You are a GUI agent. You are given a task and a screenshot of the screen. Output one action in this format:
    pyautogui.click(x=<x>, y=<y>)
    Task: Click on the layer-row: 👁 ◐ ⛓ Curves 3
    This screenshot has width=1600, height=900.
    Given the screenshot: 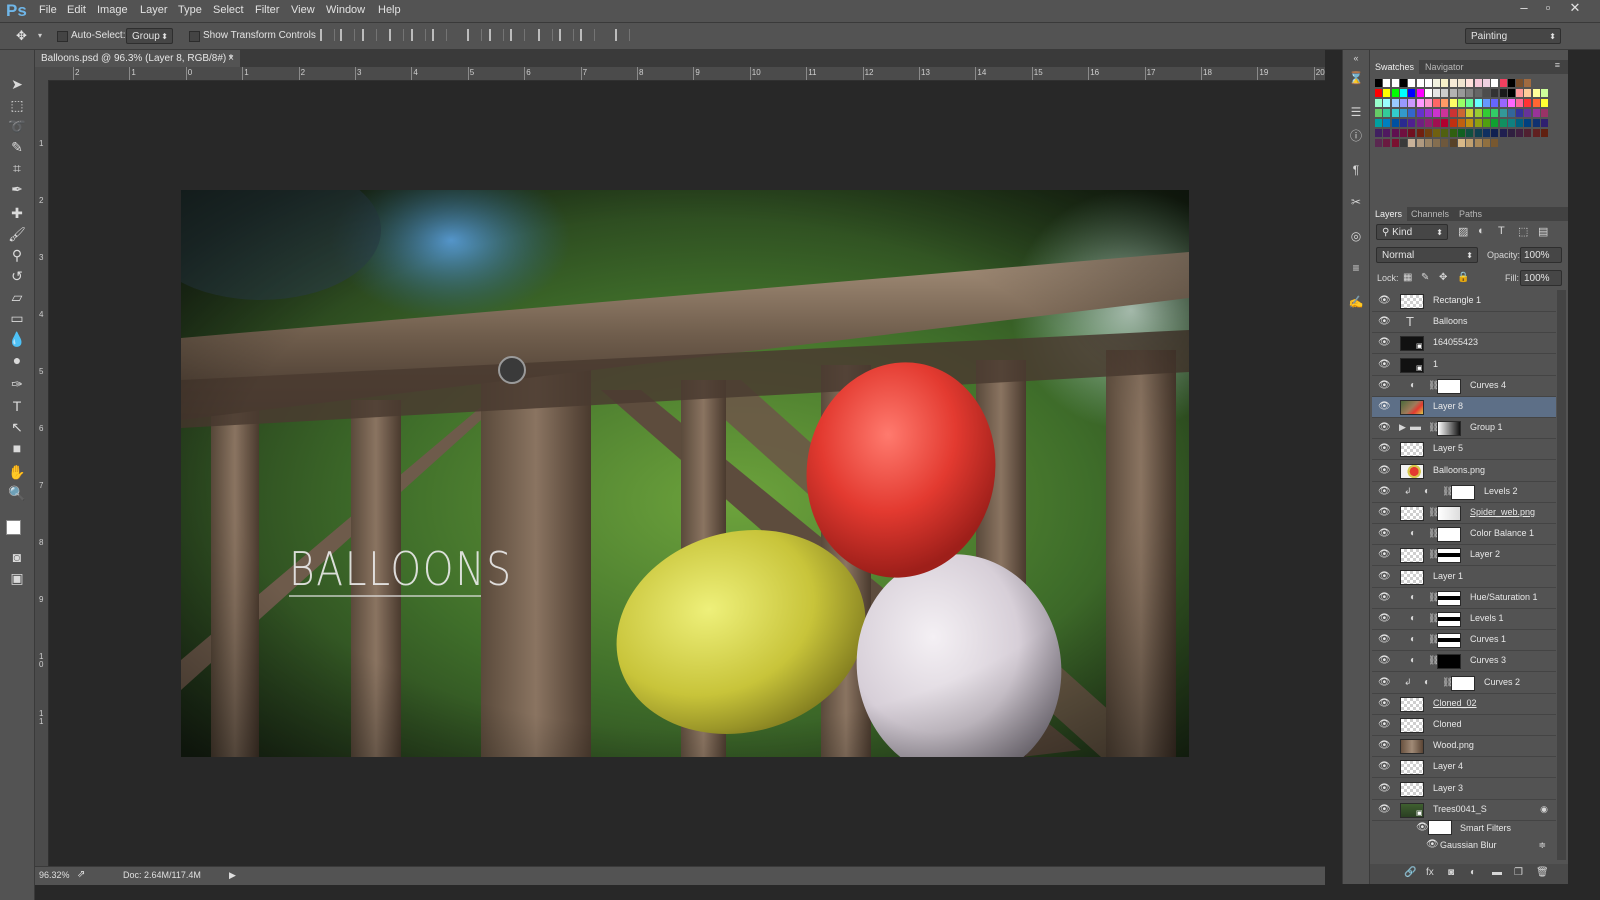 What is the action you would take?
    pyautogui.click(x=1464, y=662)
    